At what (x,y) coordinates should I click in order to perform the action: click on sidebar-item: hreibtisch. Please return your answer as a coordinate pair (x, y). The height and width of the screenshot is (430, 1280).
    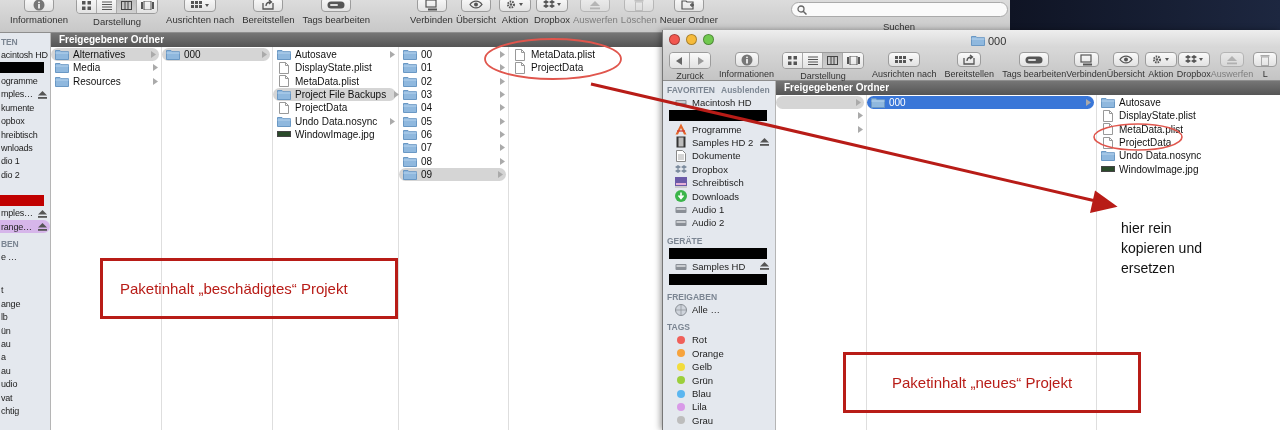
    Looking at the image, I should click on (25, 134).